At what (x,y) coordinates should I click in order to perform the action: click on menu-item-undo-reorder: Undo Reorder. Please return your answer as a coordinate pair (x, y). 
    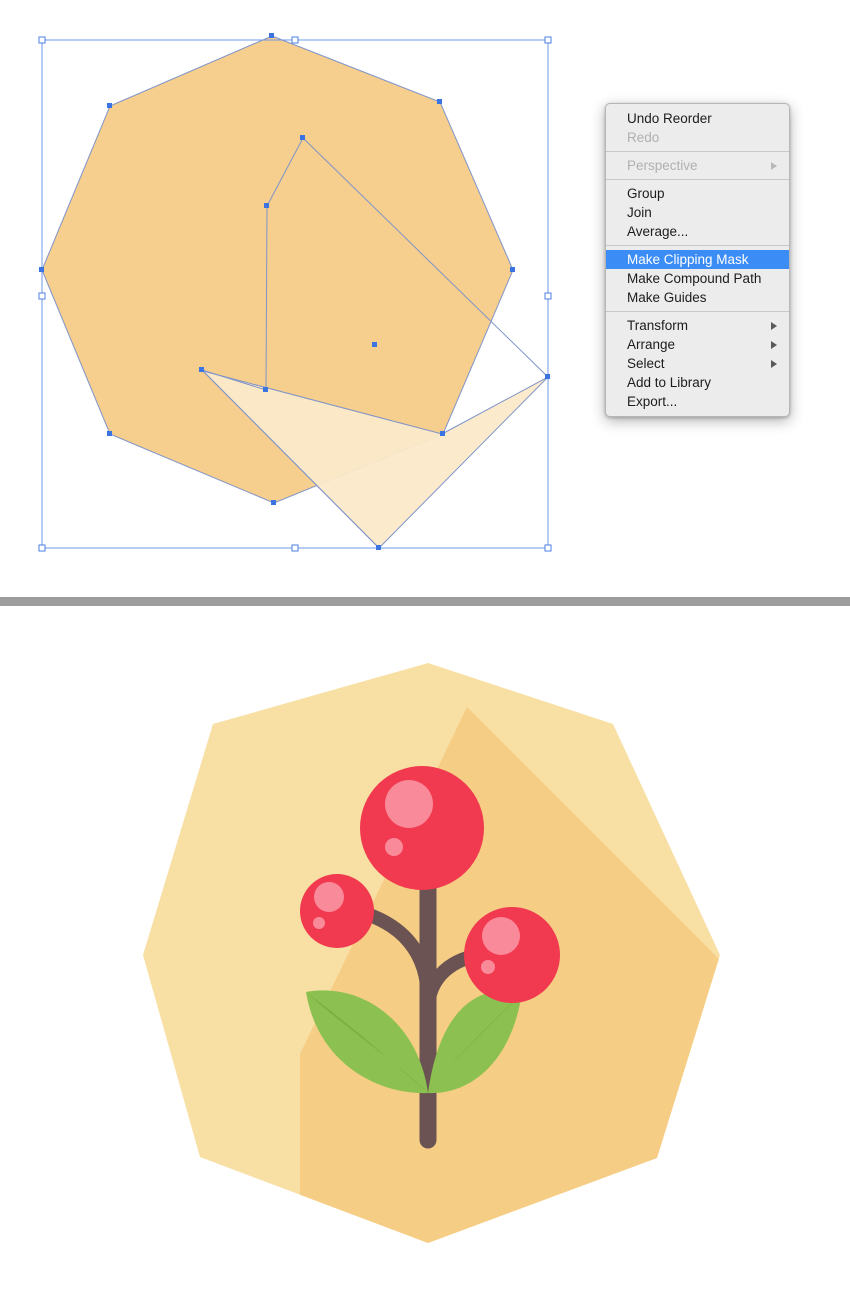
    Looking at the image, I should click on (697, 118).